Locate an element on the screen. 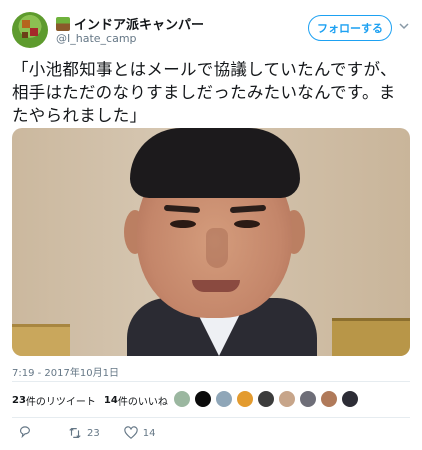 The image size is (422, 450). avatar is located at coordinates (30, 30).